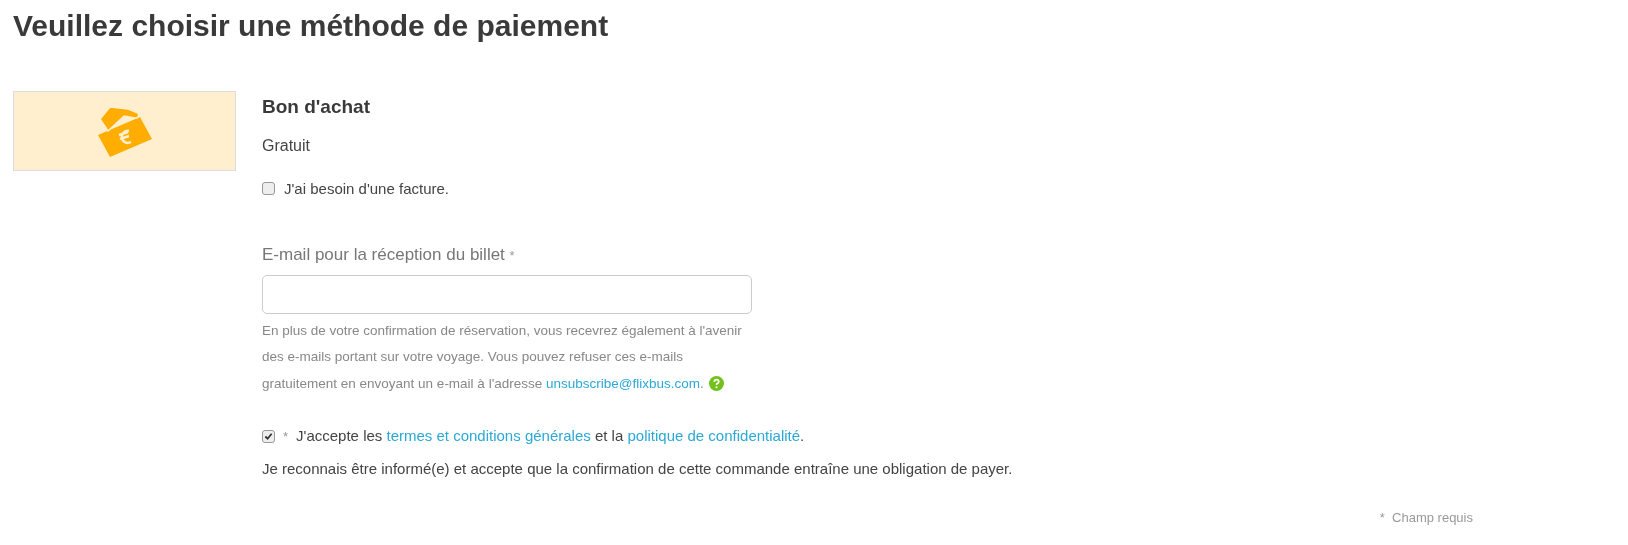 The width and height of the screenshot is (1628, 545). I want to click on voucher-icon, so click(124, 131).